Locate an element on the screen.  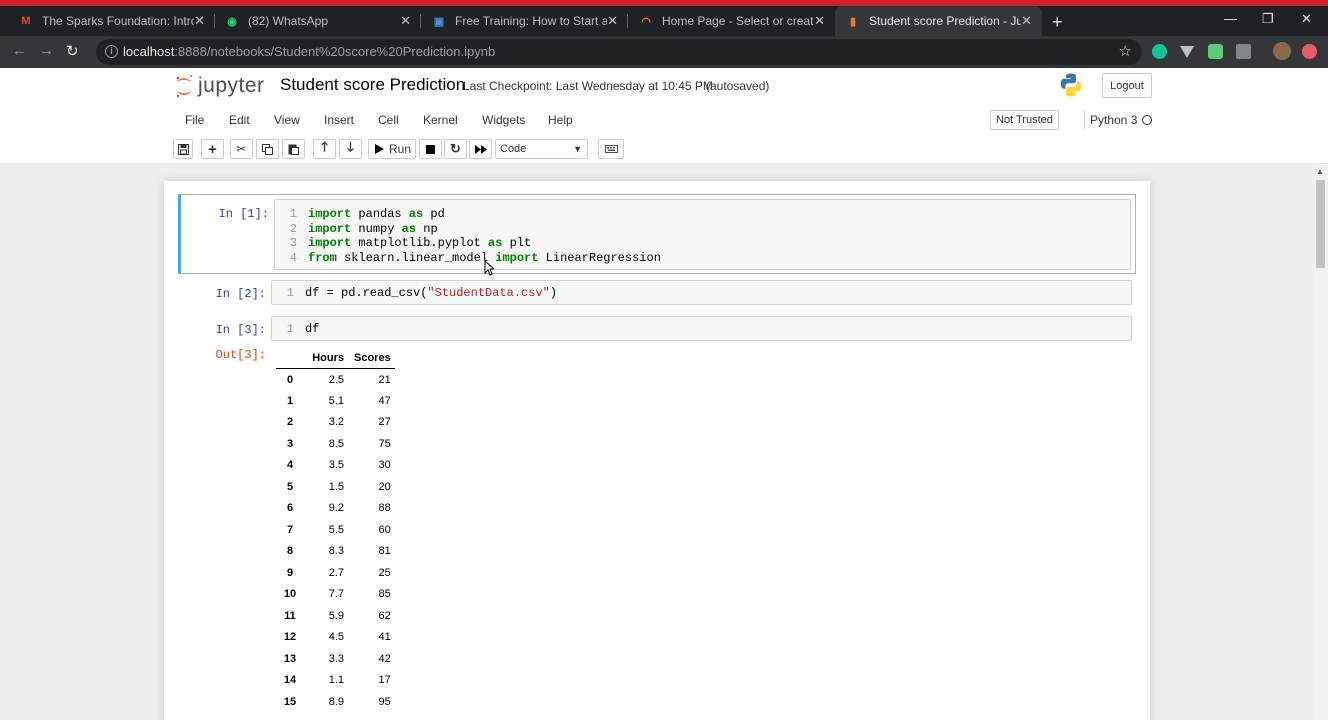
insert-cell-button: + is located at coordinates (212, 149).